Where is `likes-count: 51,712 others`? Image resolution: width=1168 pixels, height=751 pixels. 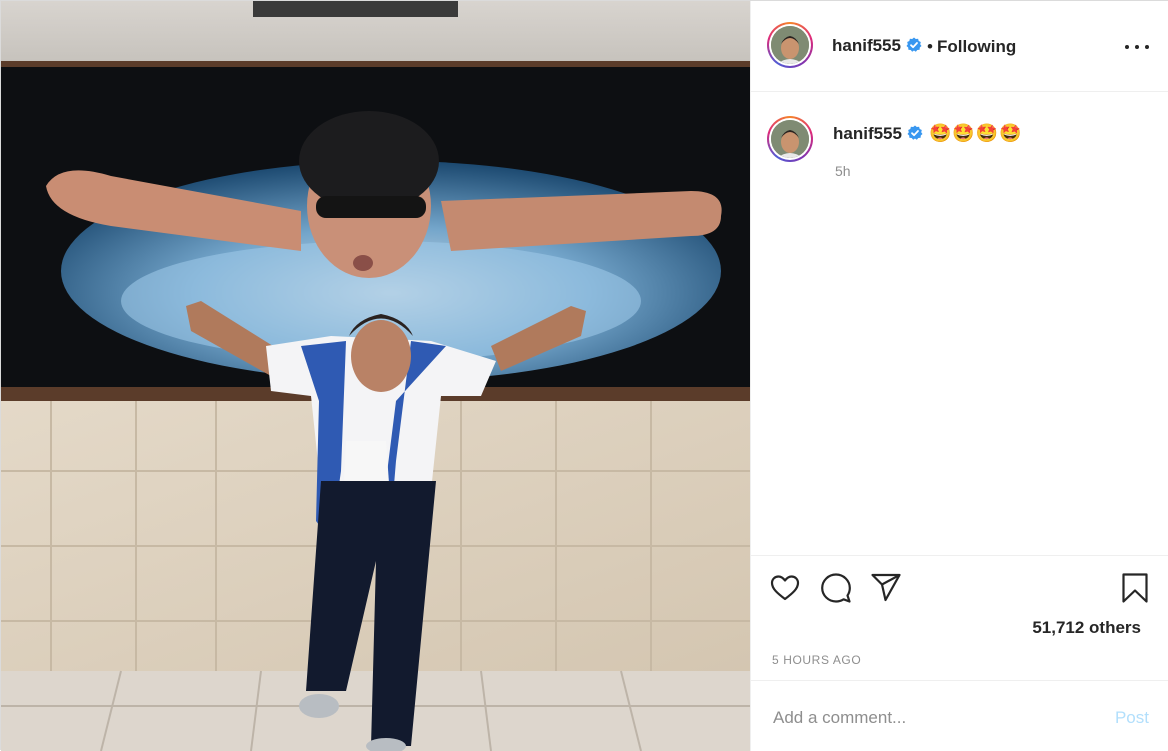
likes-count: 51,712 others is located at coordinates (1086, 628).